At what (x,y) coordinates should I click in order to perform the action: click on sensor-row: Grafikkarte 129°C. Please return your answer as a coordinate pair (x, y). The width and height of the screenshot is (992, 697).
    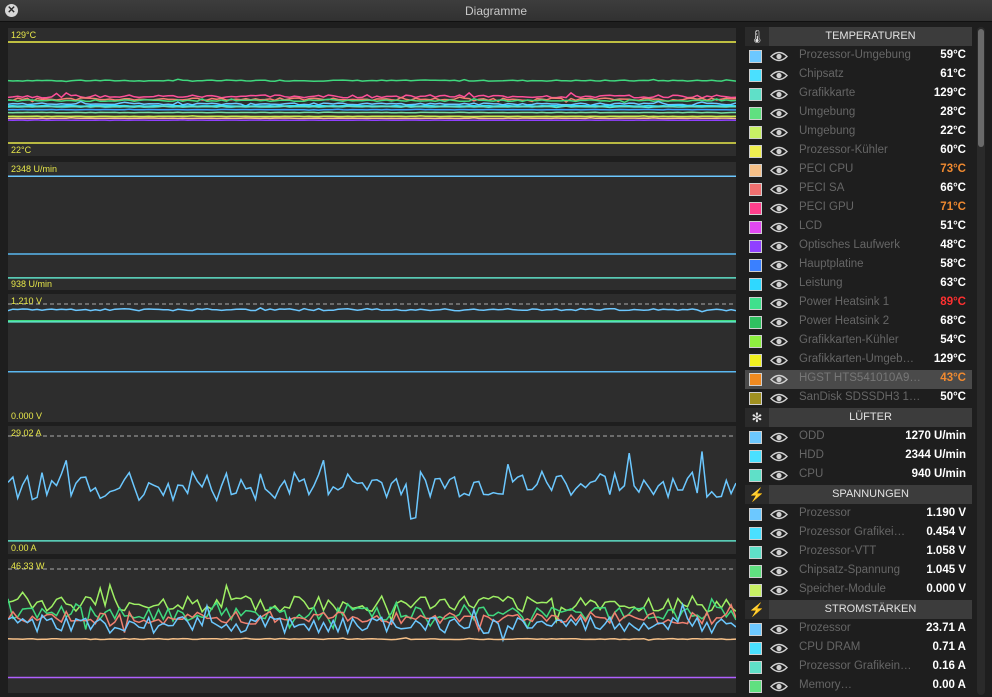
    Looking at the image, I should click on (858, 94).